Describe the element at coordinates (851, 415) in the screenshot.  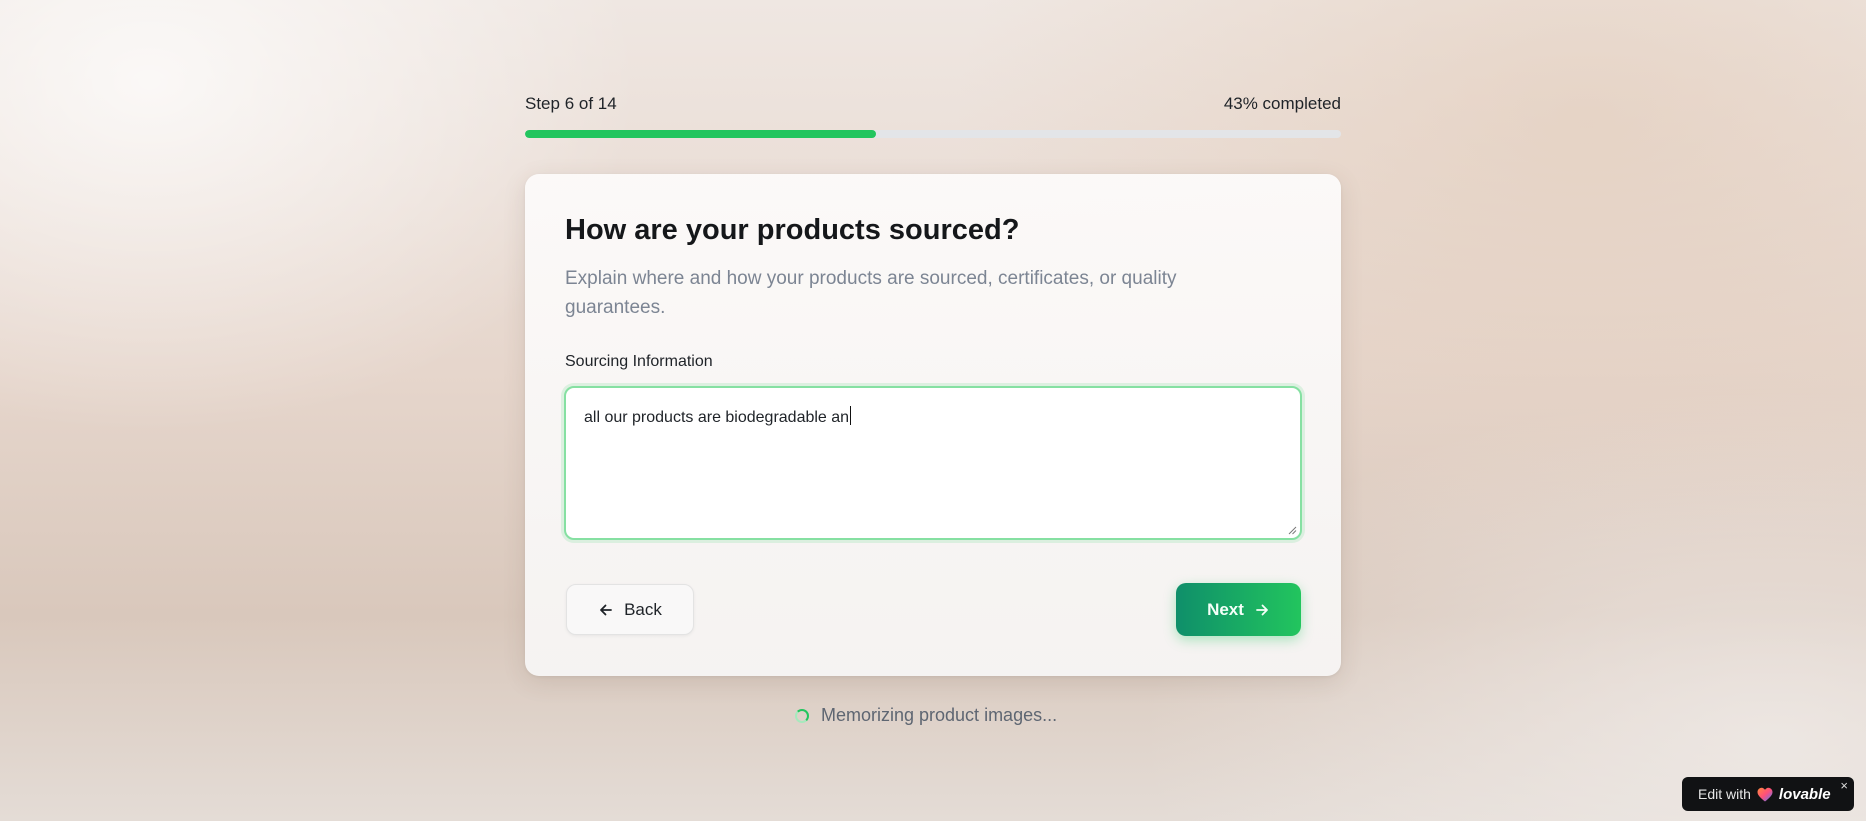
I see `text-caret` at that location.